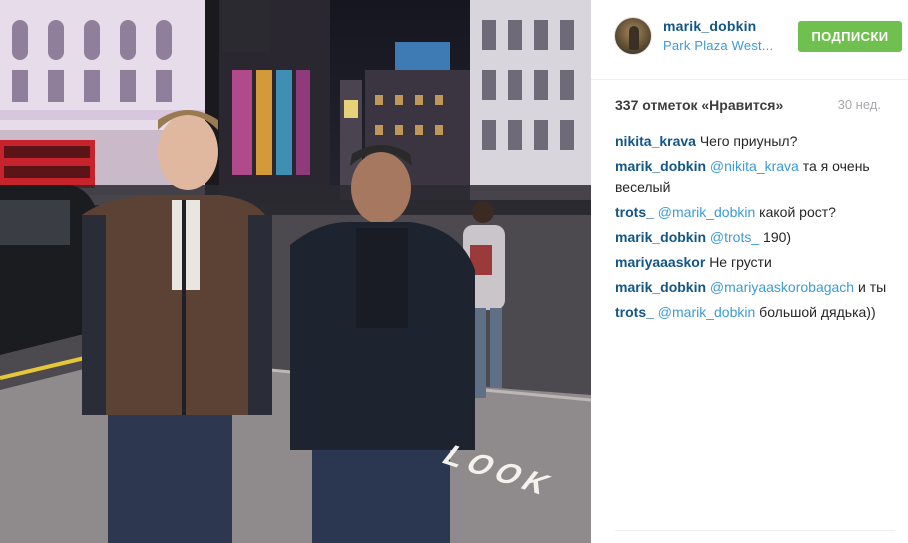 The image size is (908, 543). I want to click on avatar, so click(633, 36).